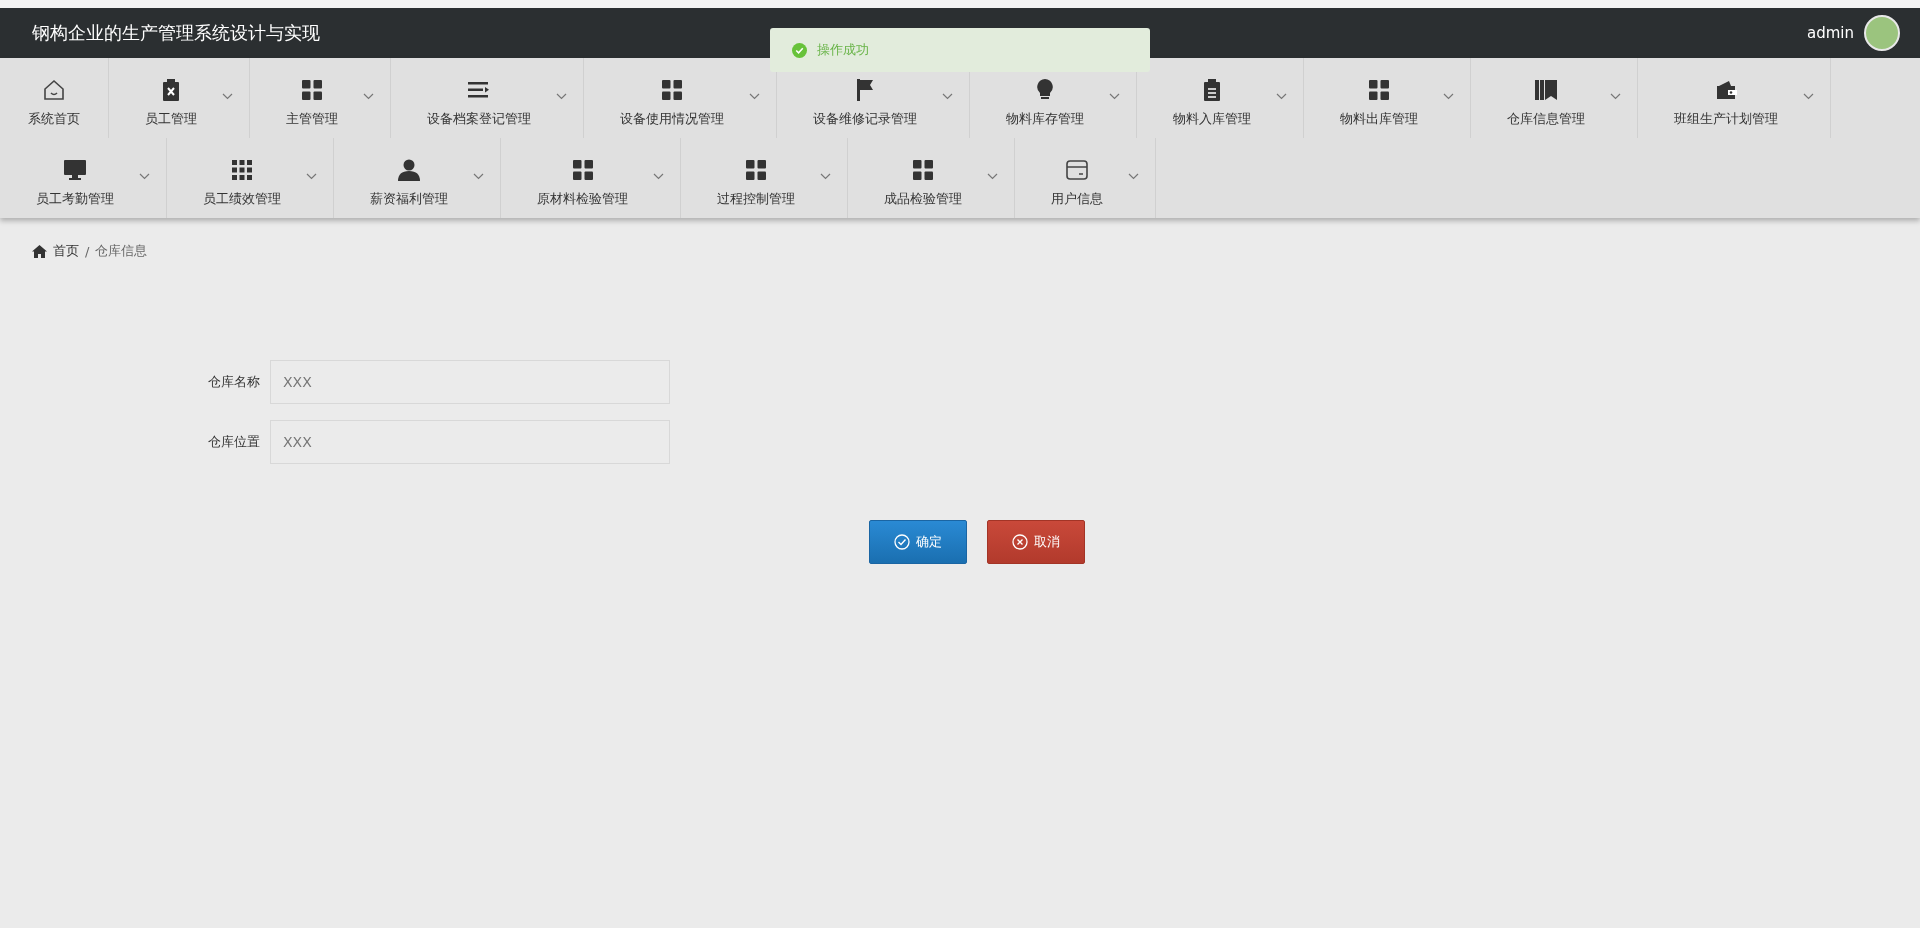 The width and height of the screenshot is (1920, 928). I want to click on nav-item: 仓库信息管理, so click(1554, 98).